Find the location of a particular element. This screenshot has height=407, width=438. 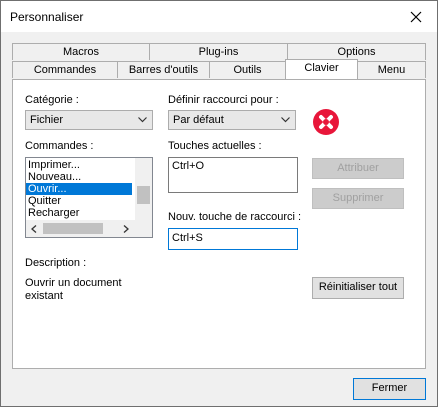

chevron-right-icon is located at coordinates (126, 229).